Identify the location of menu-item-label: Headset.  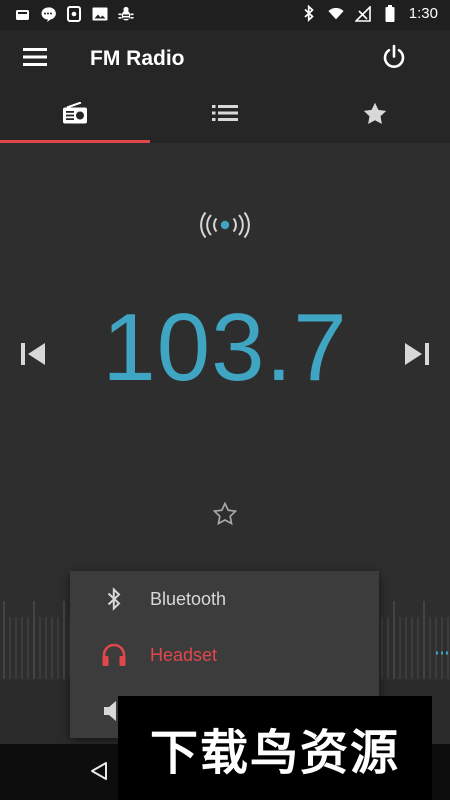
(184, 655).